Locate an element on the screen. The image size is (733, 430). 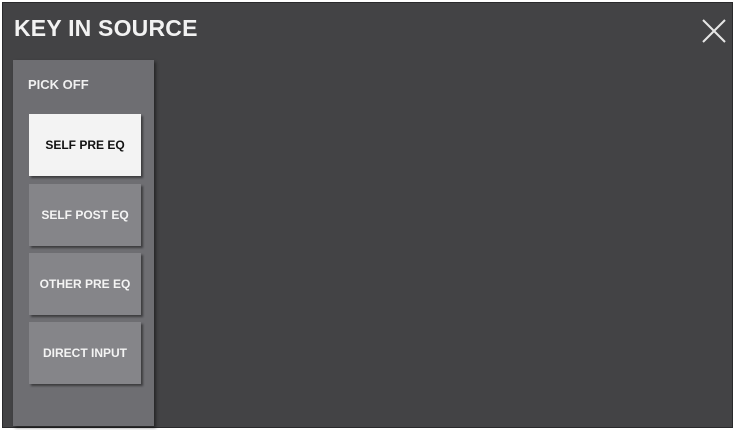
option-label: SELF POST EQ is located at coordinates (85, 215).